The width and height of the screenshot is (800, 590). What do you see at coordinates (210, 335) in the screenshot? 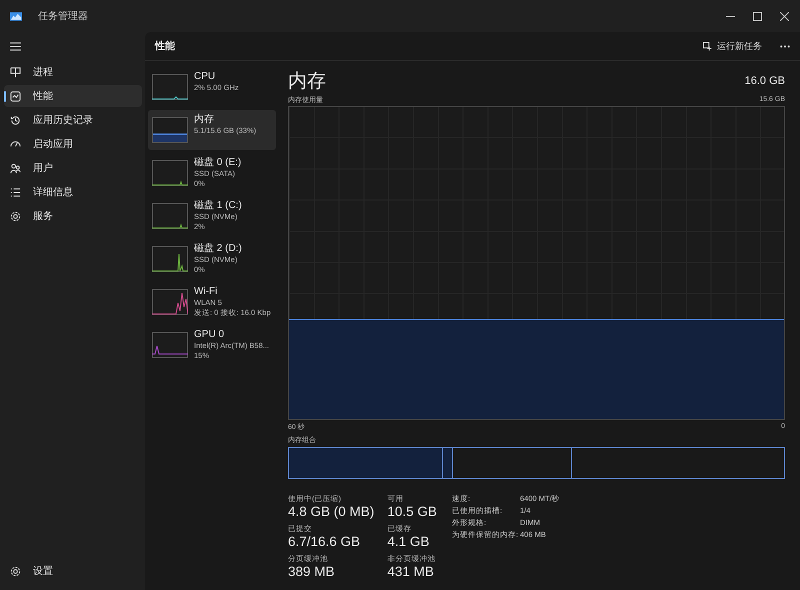
I see `device-name: GPU 0` at bounding box center [210, 335].